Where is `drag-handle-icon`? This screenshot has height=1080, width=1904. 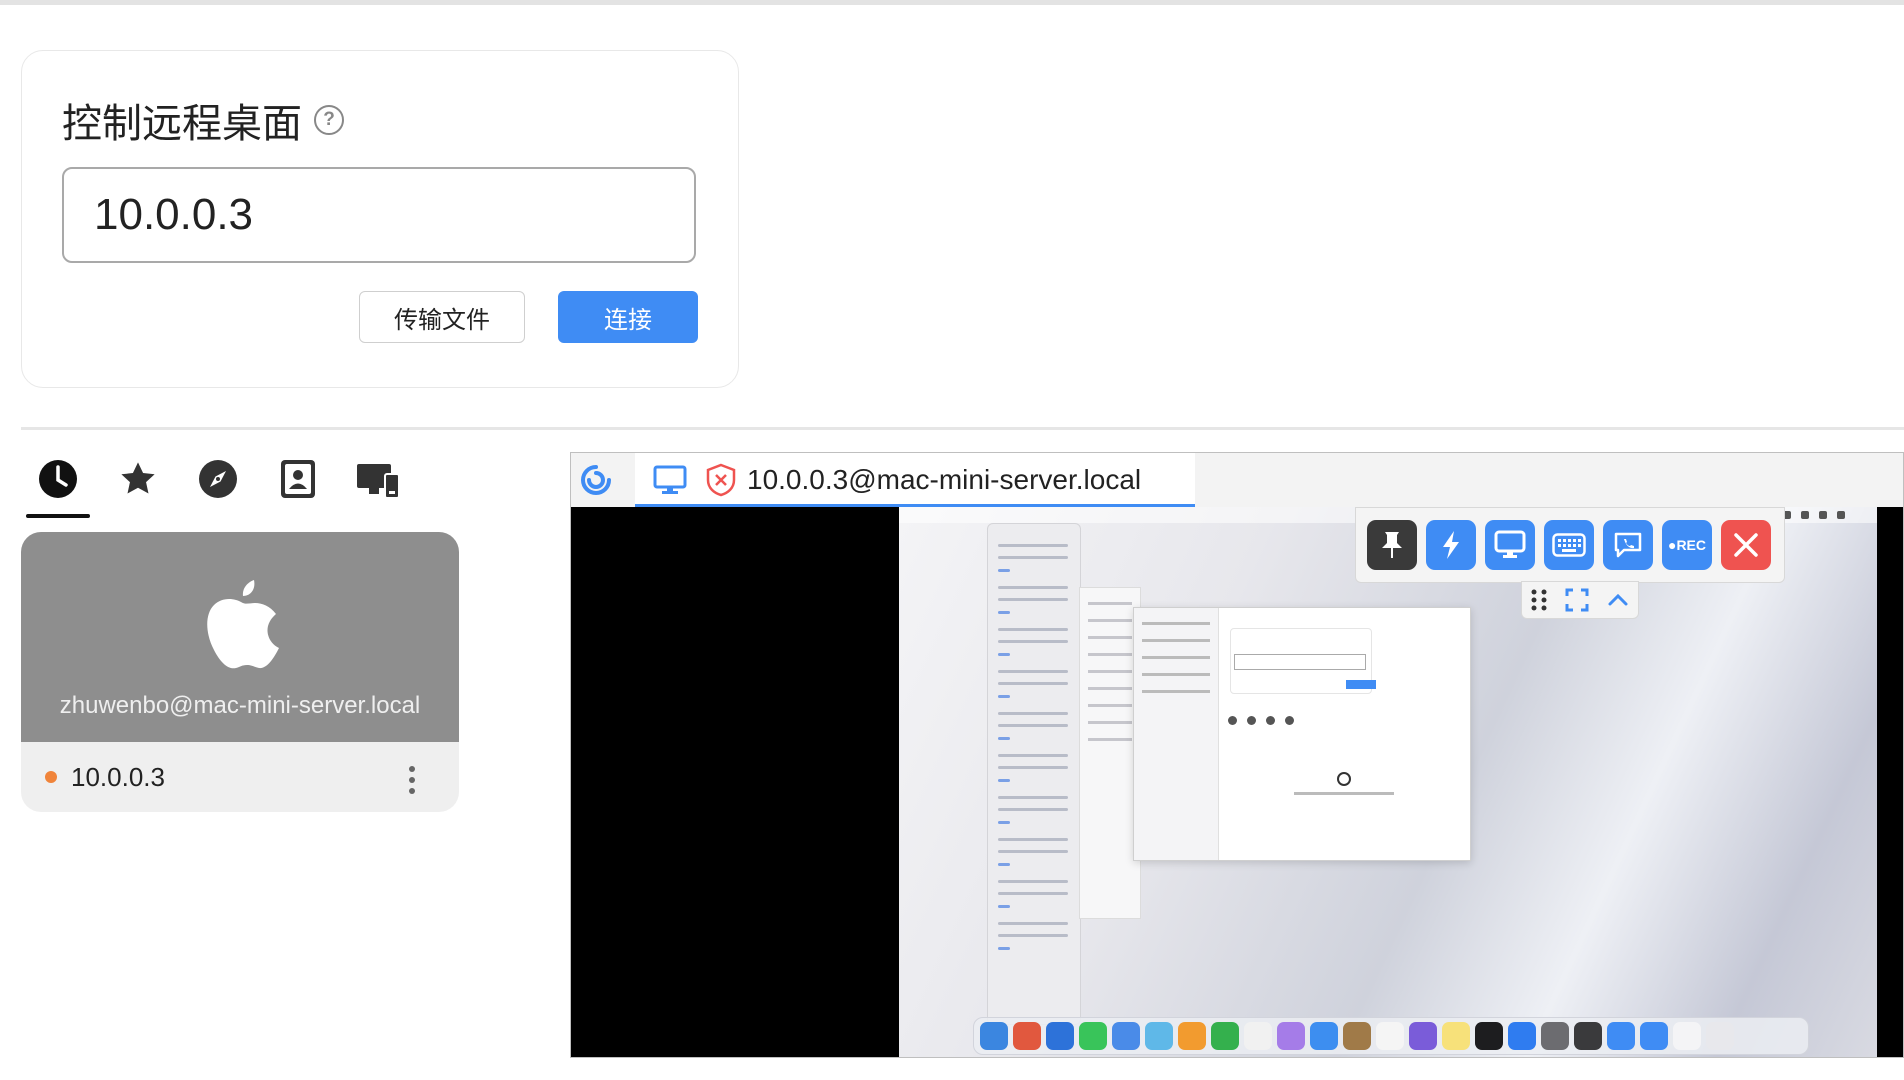 drag-handle-icon is located at coordinates (1539, 600).